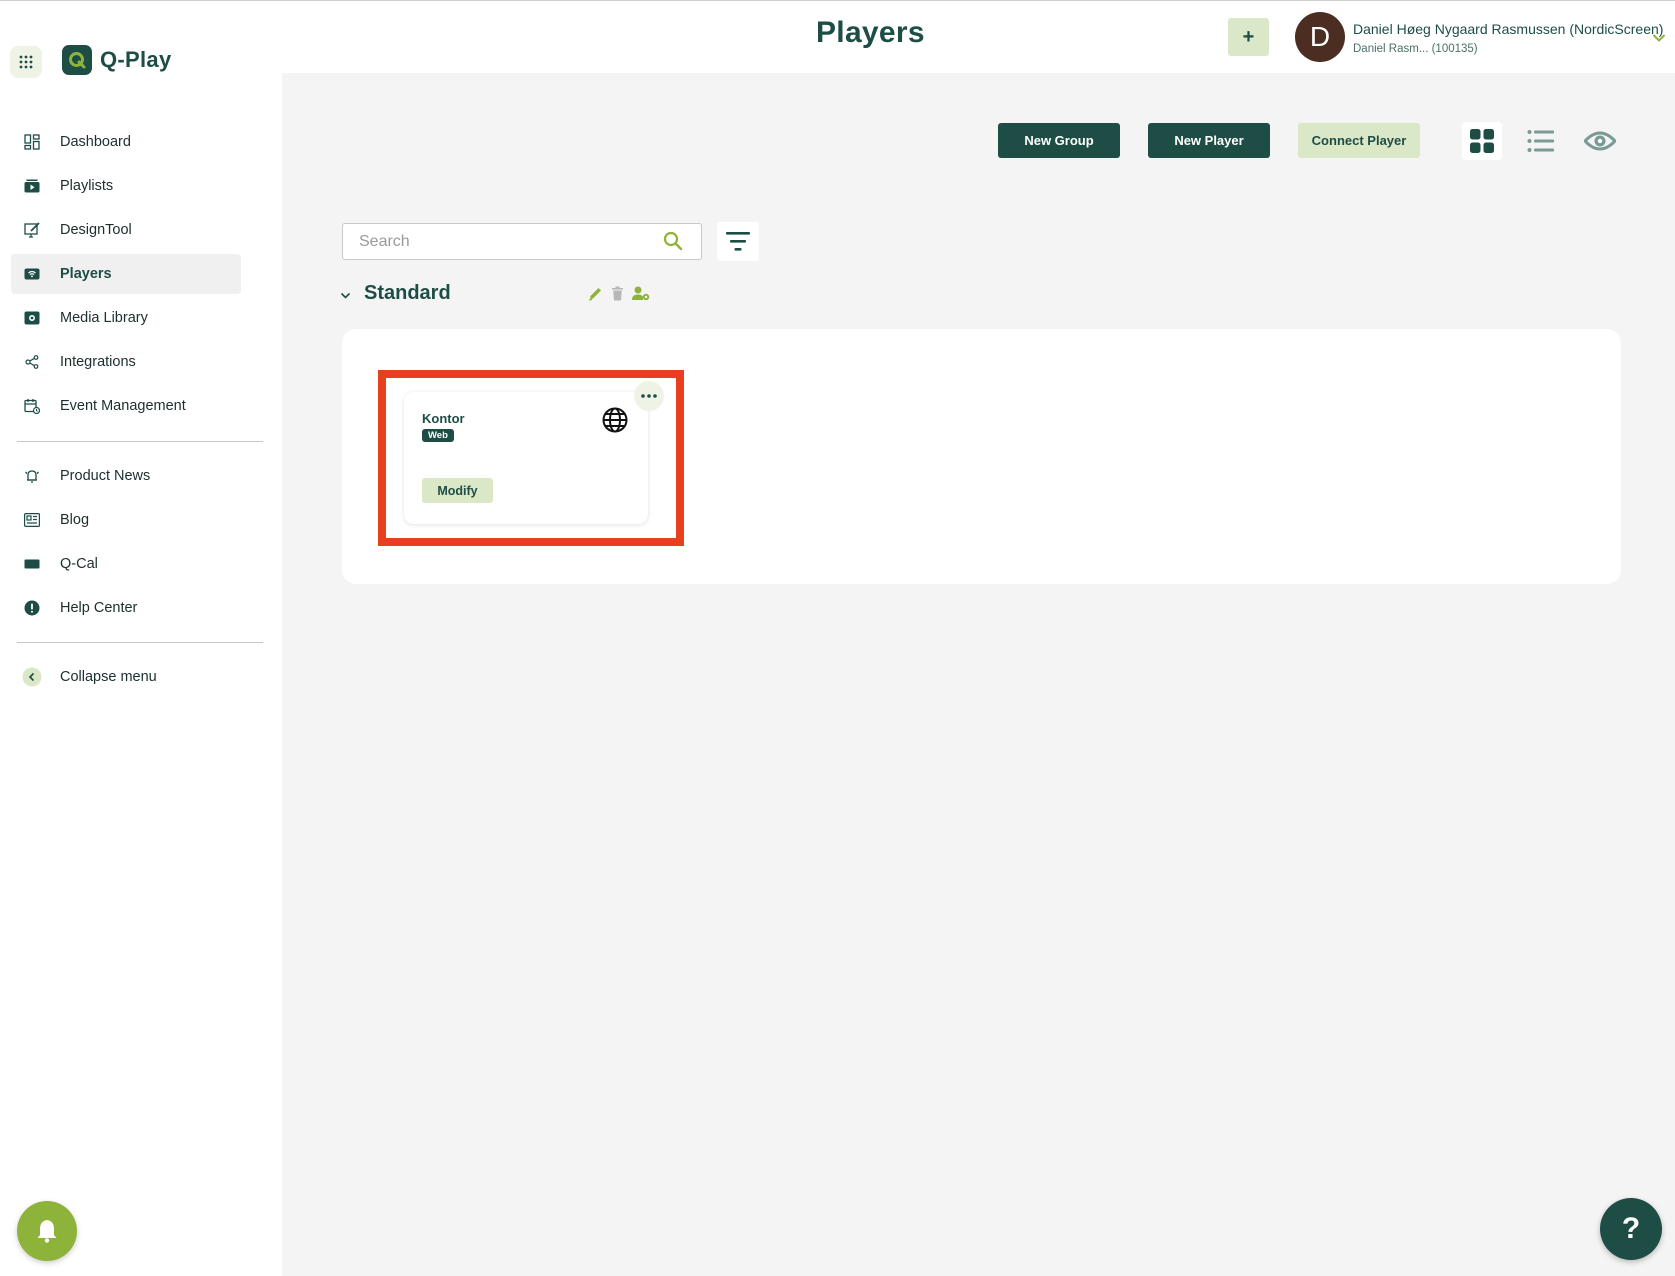 Image resolution: width=1675 pixels, height=1276 pixels. I want to click on grid-view-button, so click(1482, 141).